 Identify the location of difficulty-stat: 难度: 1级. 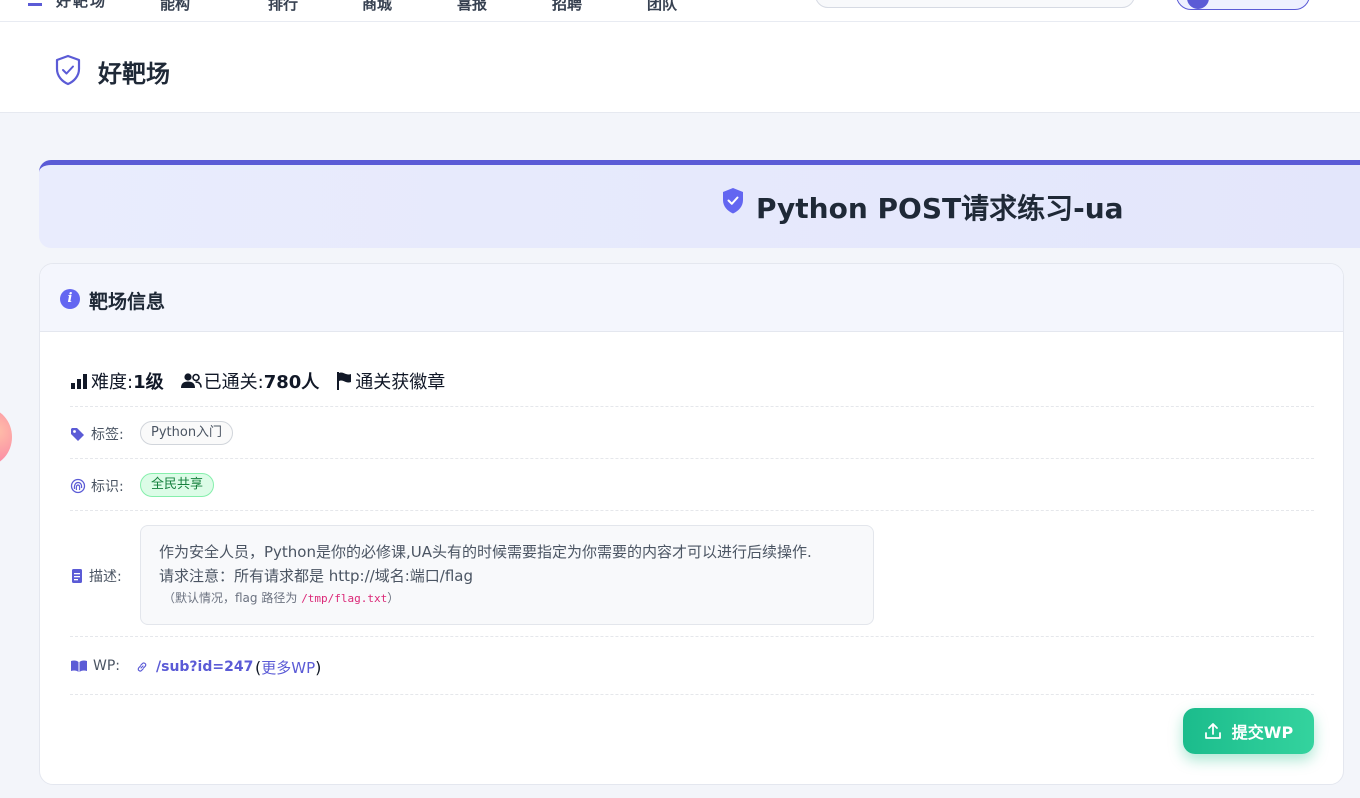
(117, 381).